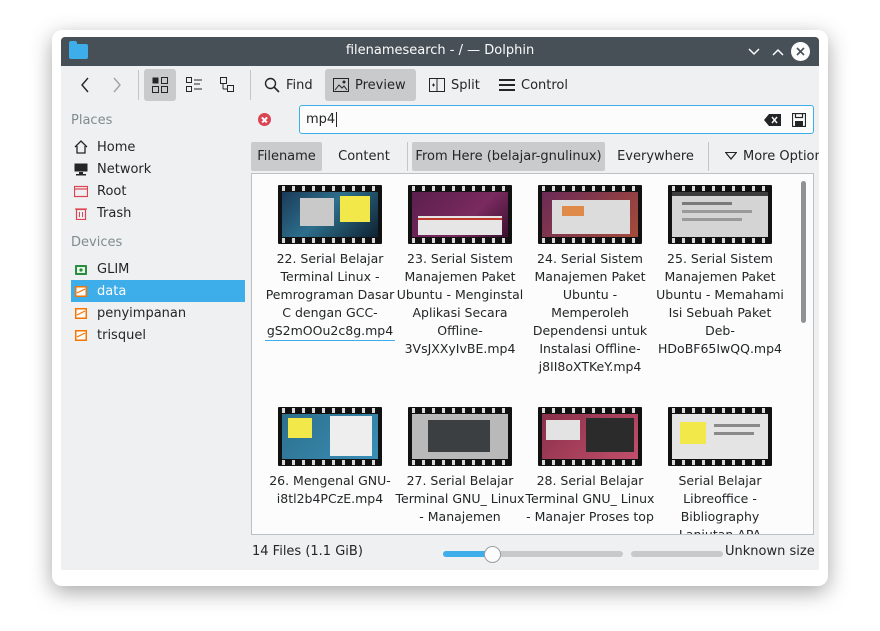 This screenshot has height=631, width=880. What do you see at coordinates (142, 313) in the screenshot?
I see `sidebar-item-label: penyimpanan` at bounding box center [142, 313].